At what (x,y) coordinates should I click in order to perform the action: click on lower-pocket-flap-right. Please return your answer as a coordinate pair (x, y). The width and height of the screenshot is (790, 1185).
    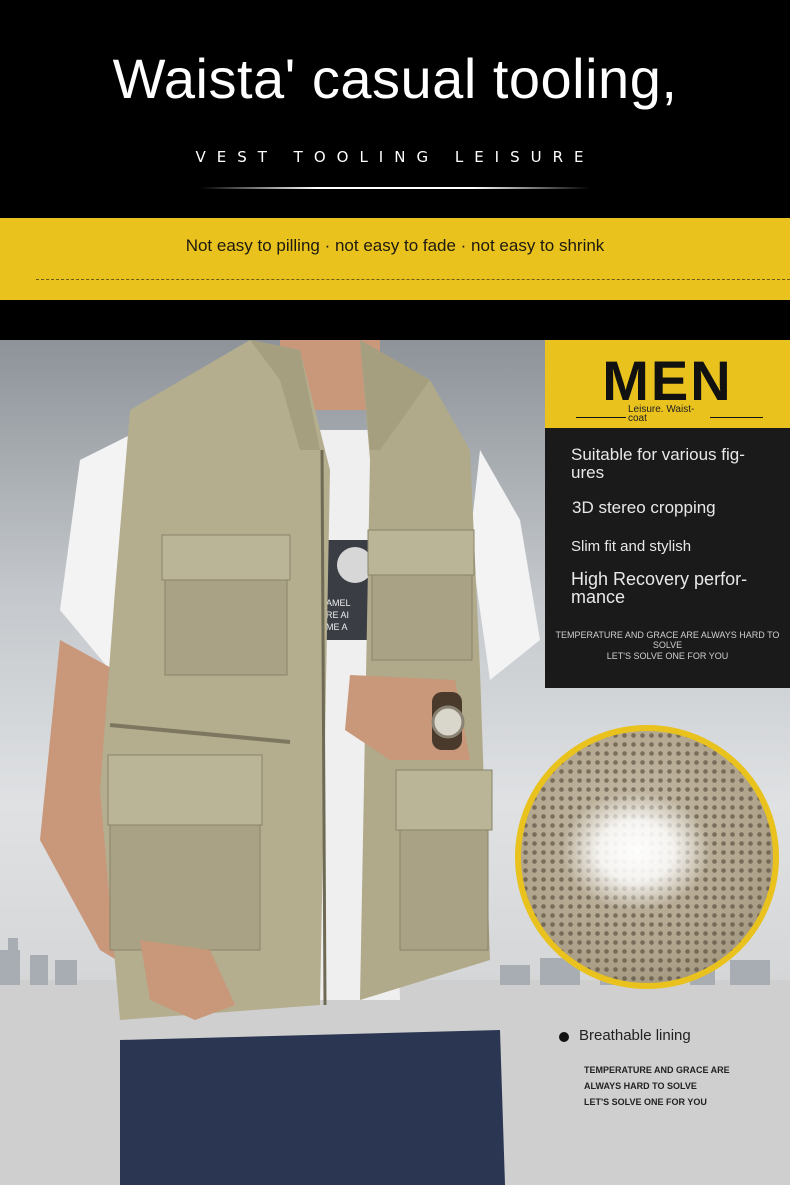
    Looking at the image, I should click on (444, 800).